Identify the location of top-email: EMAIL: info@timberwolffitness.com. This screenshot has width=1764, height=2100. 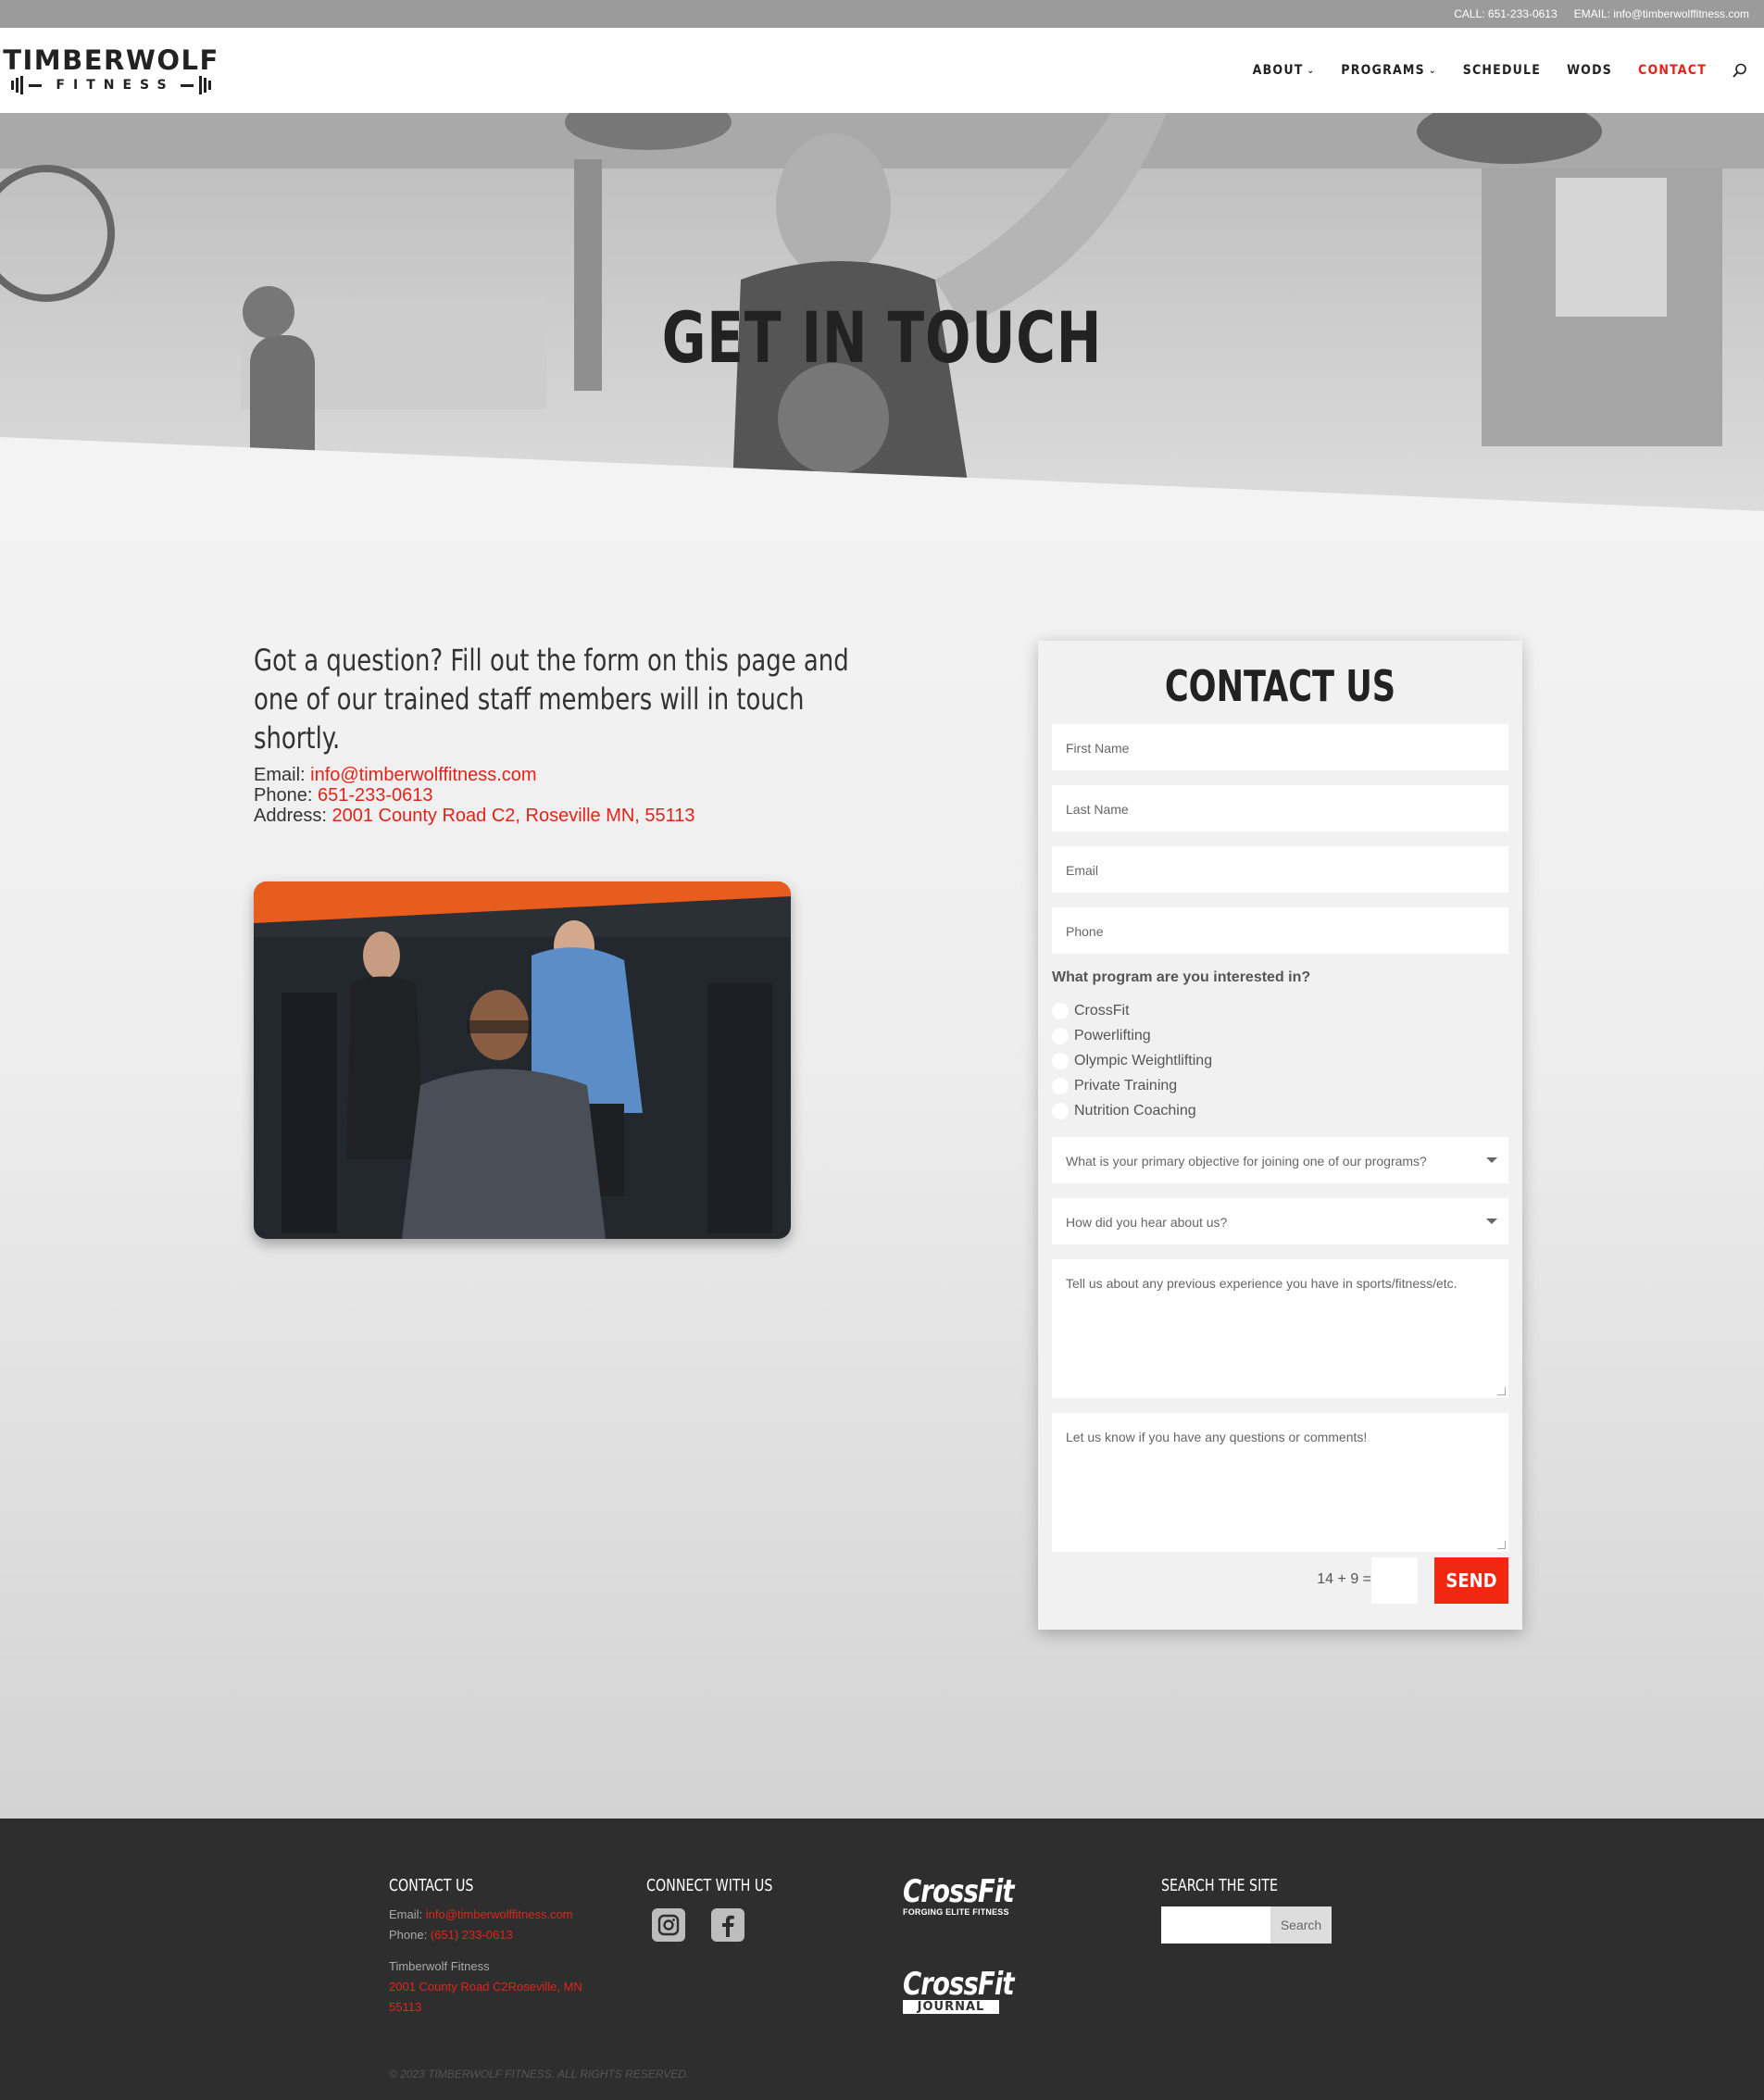
(1661, 14).